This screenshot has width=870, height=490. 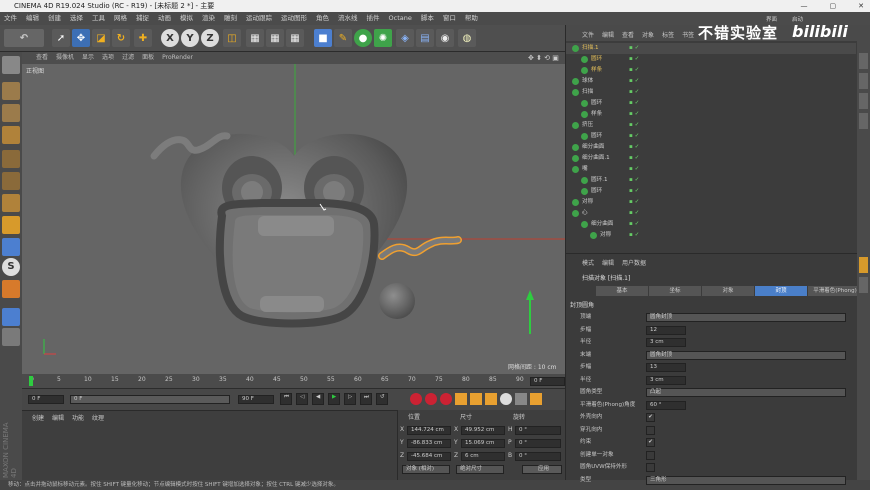 What do you see at coordinates (232, 38) in the screenshot?
I see `coordinate-system-button: ◫` at bounding box center [232, 38].